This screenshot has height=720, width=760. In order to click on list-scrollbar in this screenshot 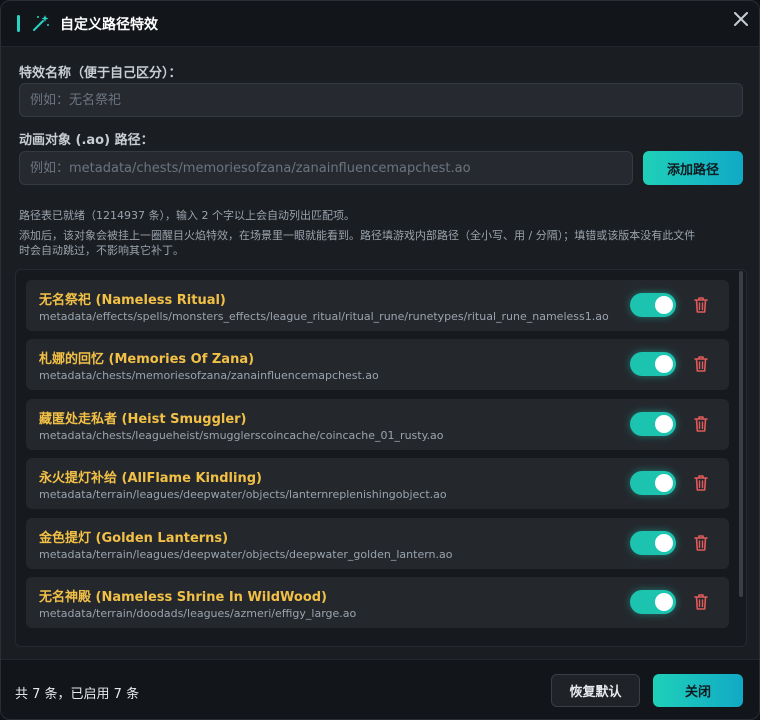, I will do `click(742, 458)`.